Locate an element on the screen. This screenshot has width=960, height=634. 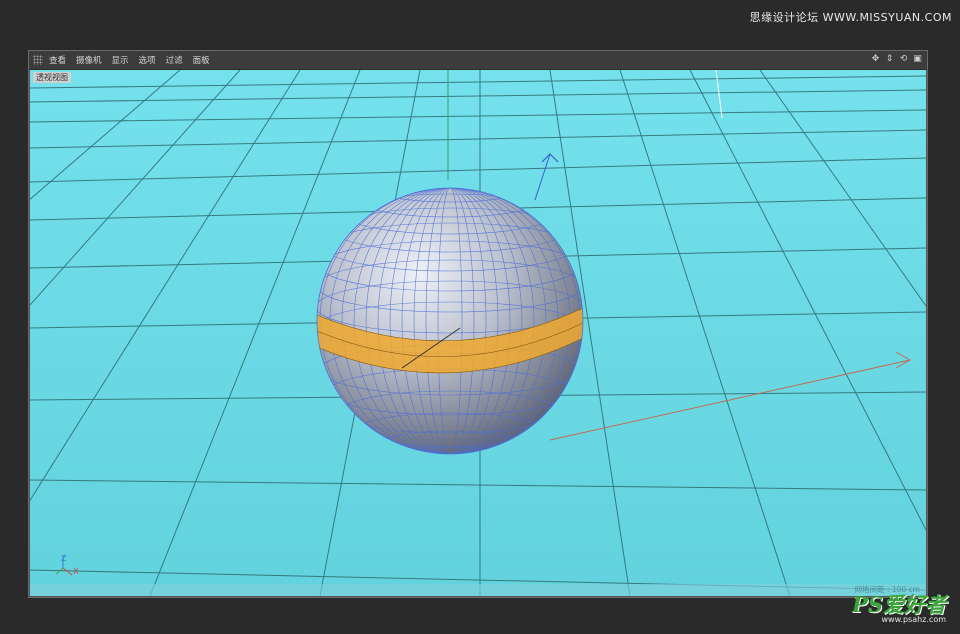
viewport-menubar: 查看 摄像机 显示 选项 过滤 面板 ✥ ⇕ ⟲ ▣ is located at coordinates (478, 60).